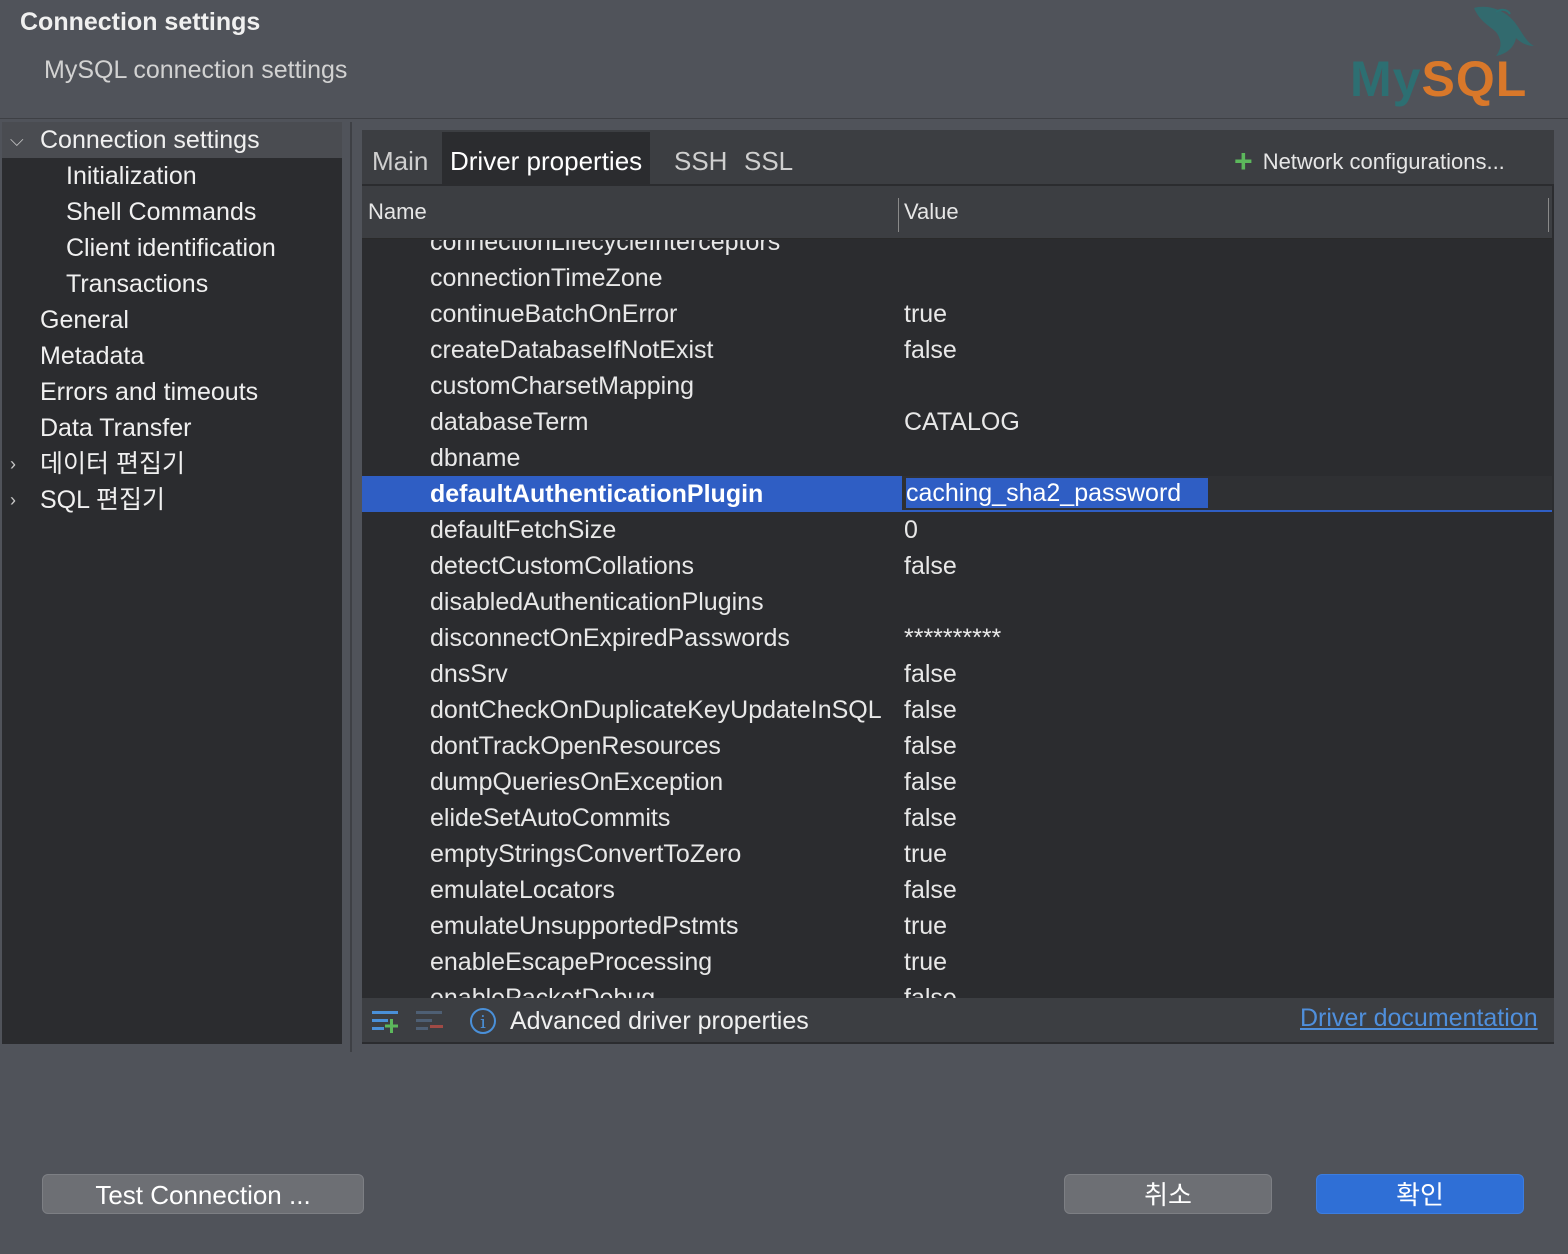  What do you see at coordinates (386, 1022) in the screenshot?
I see `add-property-icon` at bounding box center [386, 1022].